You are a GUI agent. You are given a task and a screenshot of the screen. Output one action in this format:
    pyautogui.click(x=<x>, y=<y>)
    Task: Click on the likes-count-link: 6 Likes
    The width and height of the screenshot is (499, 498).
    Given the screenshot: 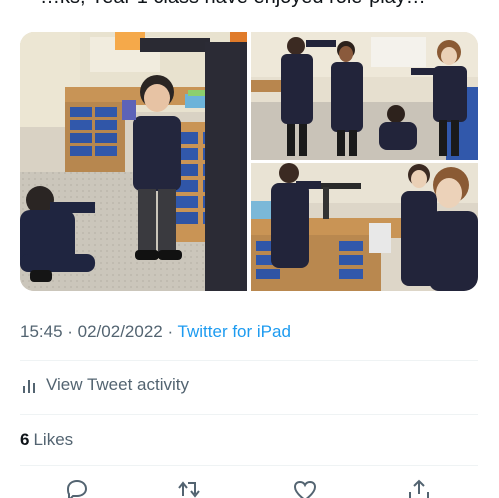 What is the action you would take?
    pyautogui.click(x=46, y=440)
    